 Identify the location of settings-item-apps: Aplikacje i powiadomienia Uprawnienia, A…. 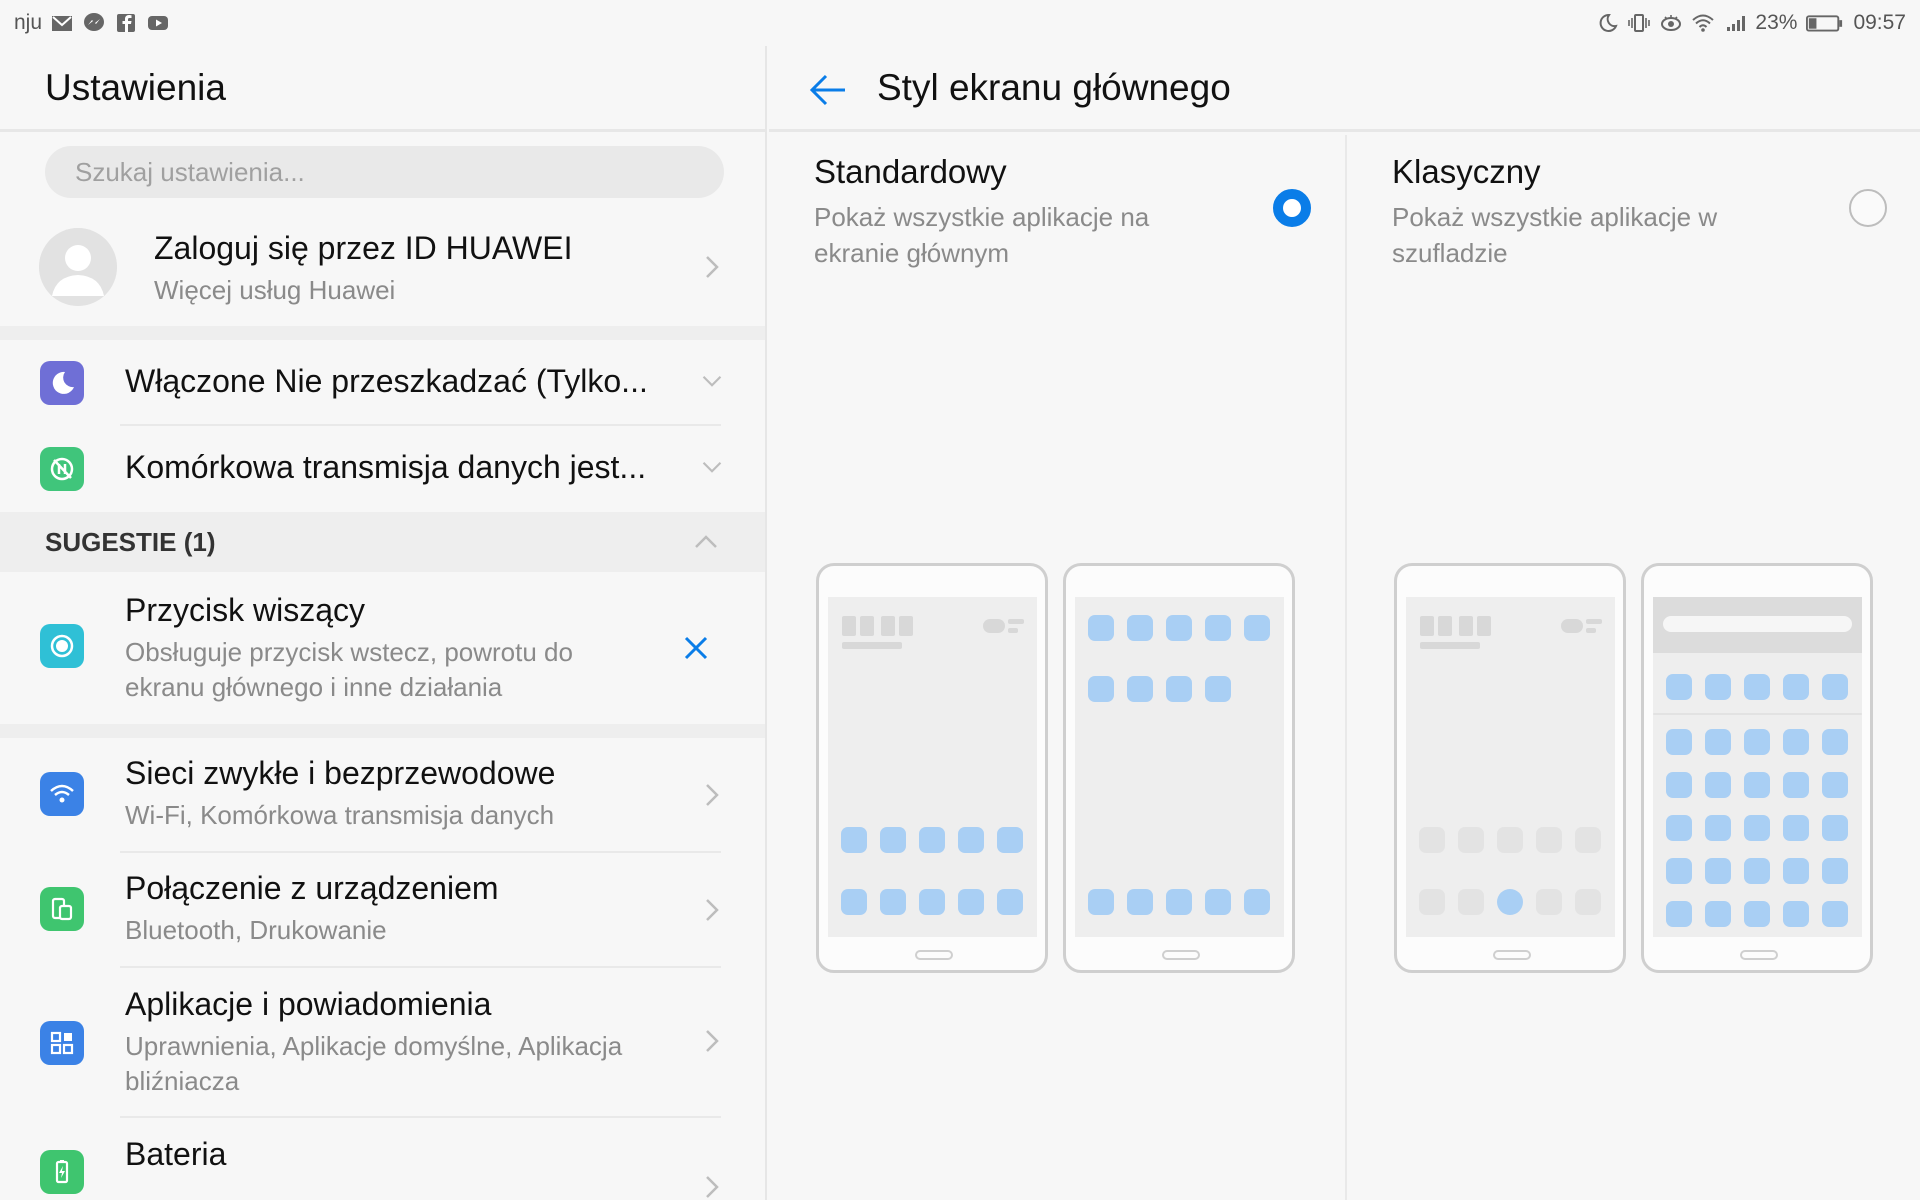
(382, 1043).